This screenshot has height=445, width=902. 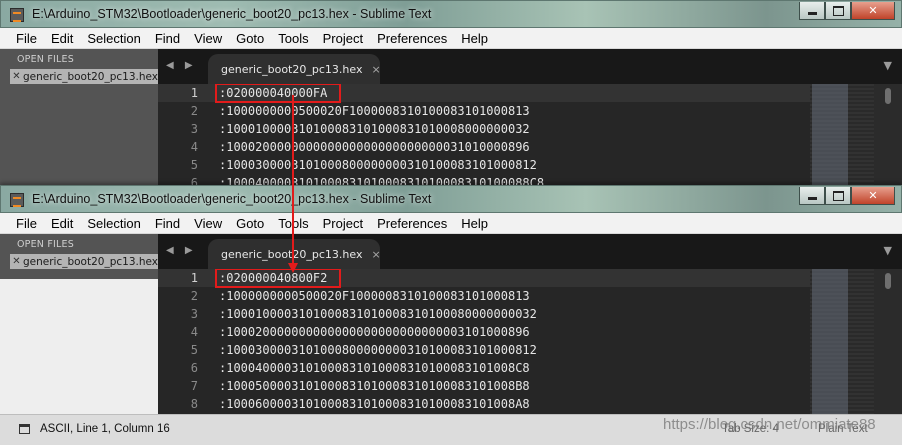 I want to click on line-number: 8, so click(x=194, y=404).